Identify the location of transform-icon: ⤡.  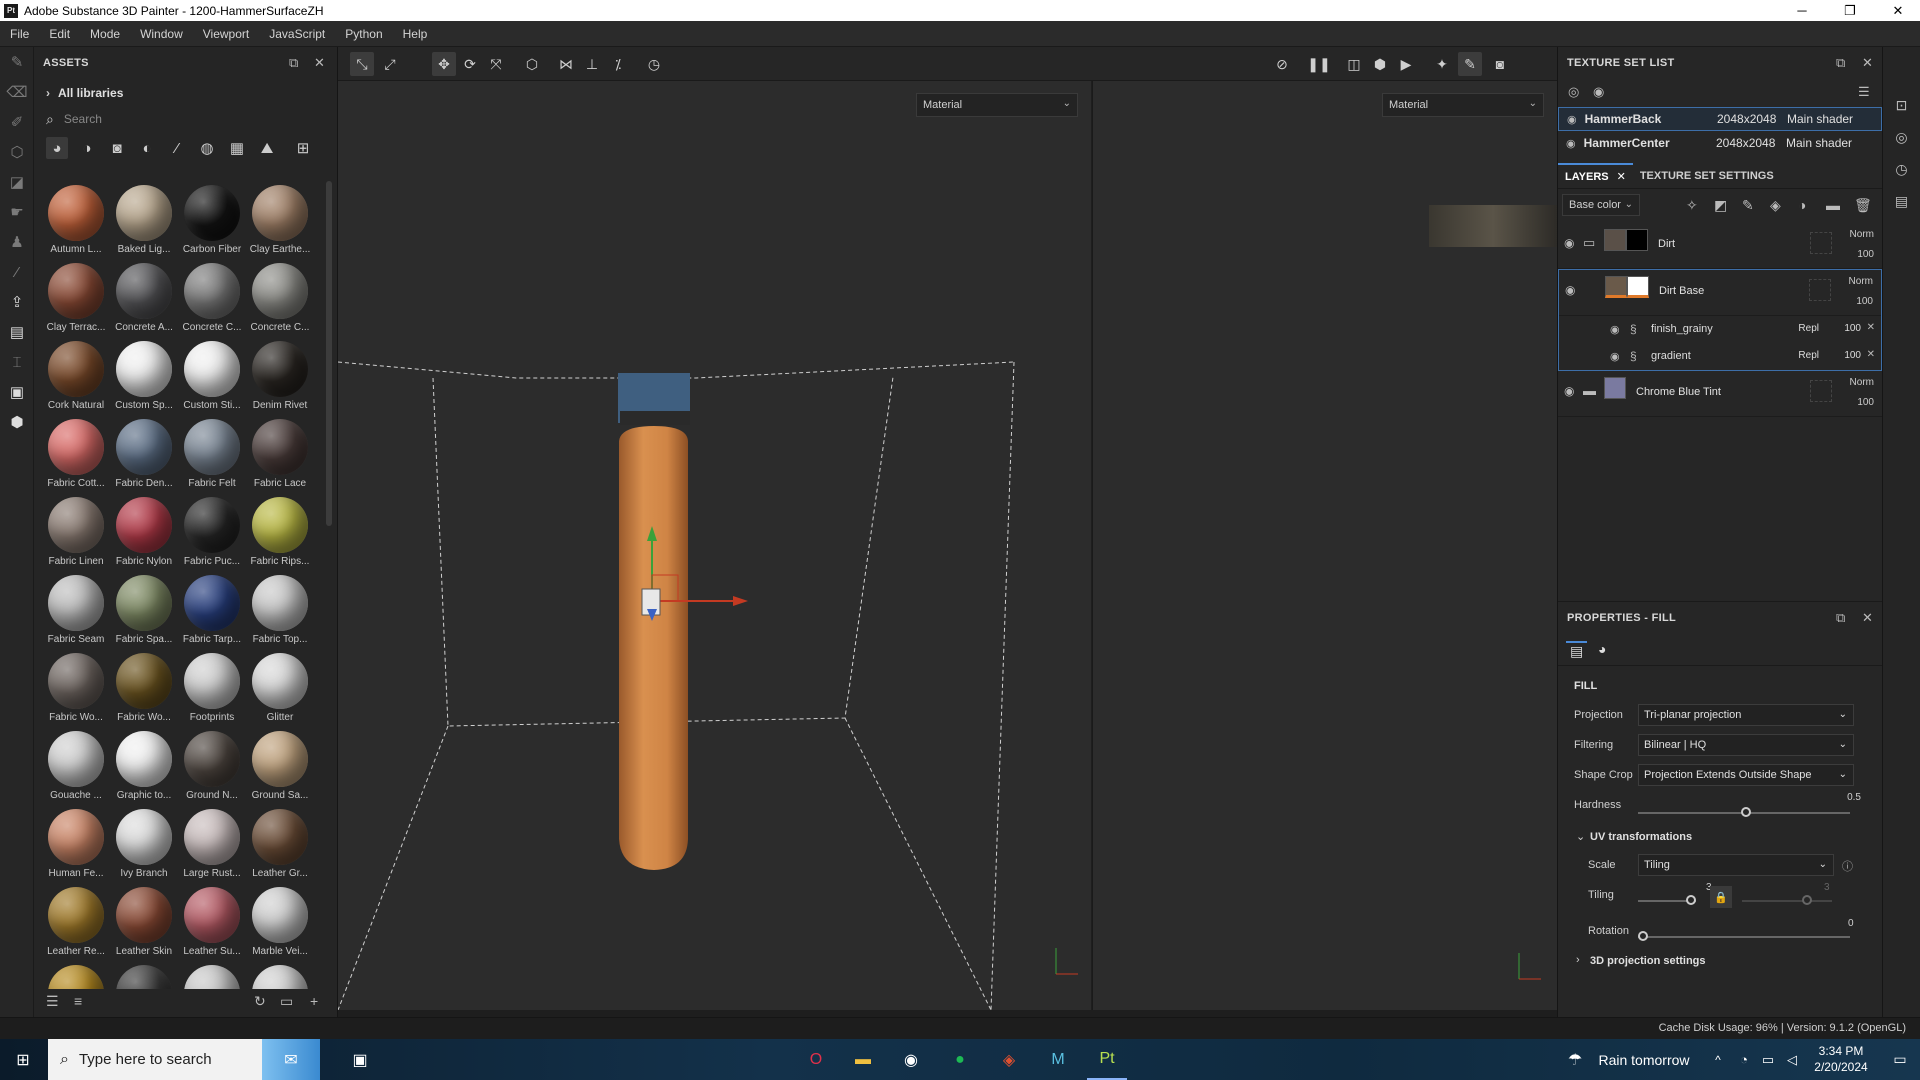
(362, 64).